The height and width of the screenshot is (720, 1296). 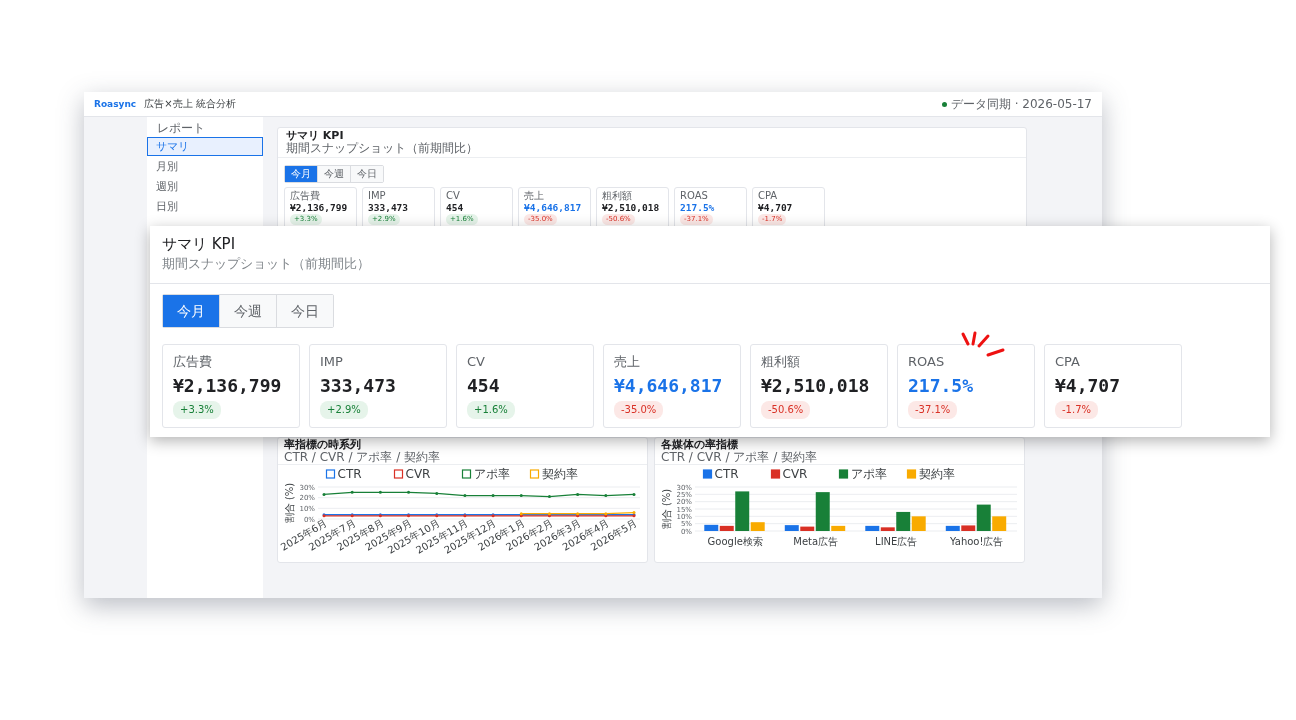 What do you see at coordinates (205, 166) in the screenshot?
I see `sidebar-item: 月別` at bounding box center [205, 166].